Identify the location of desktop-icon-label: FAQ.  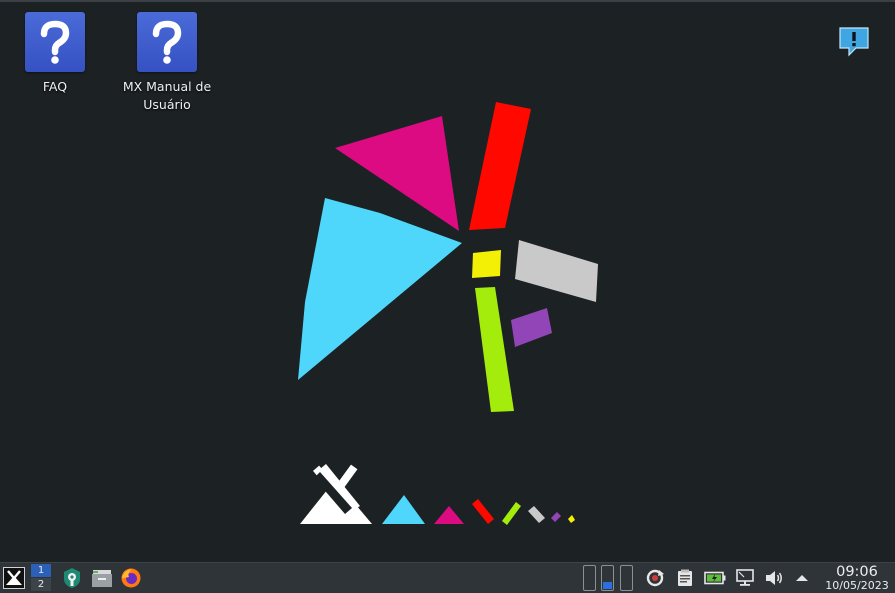
(55, 86).